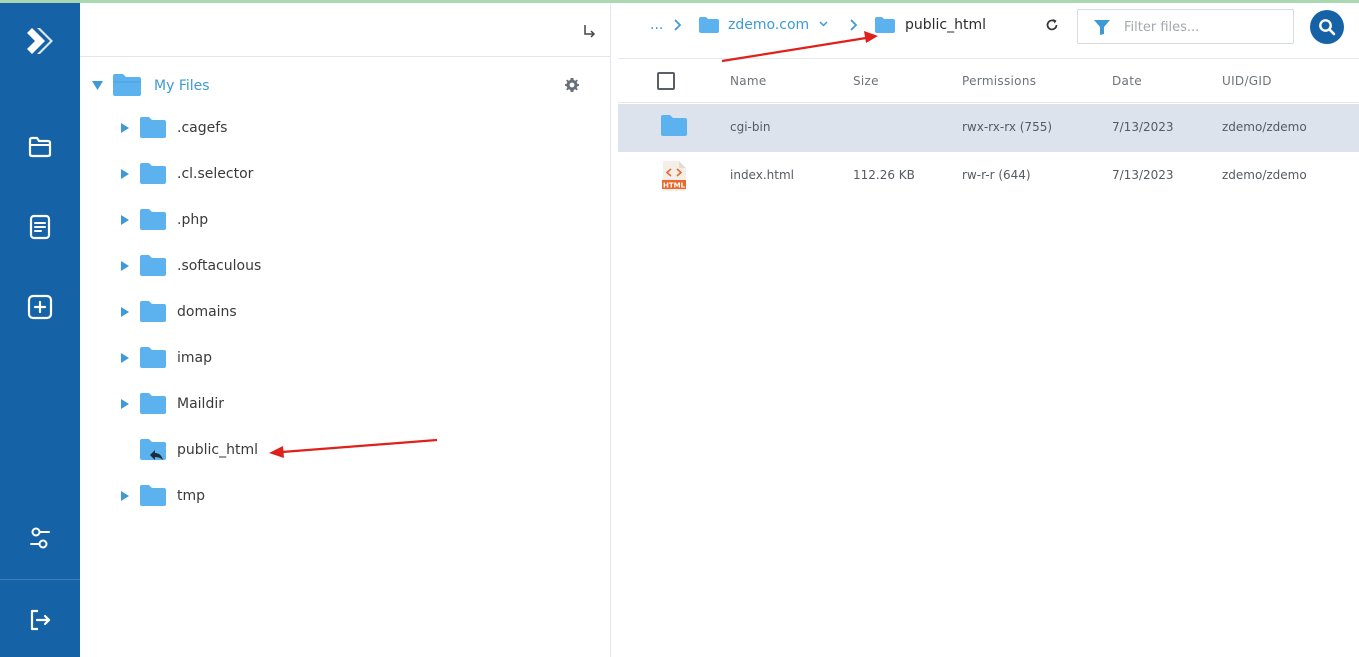 Image resolution: width=1359 pixels, height=657 pixels. What do you see at coordinates (866, 81) in the screenshot?
I see `column-header-size: Size` at bounding box center [866, 81].